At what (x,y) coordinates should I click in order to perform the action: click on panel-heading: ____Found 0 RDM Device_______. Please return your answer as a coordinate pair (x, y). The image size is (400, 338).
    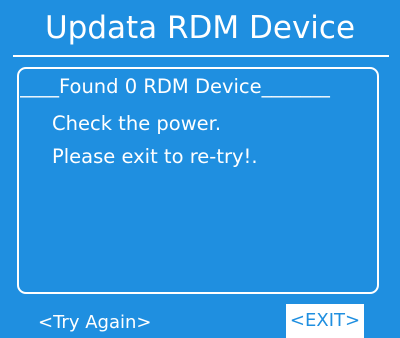
    Looking at the image, I should click on (175, 86).